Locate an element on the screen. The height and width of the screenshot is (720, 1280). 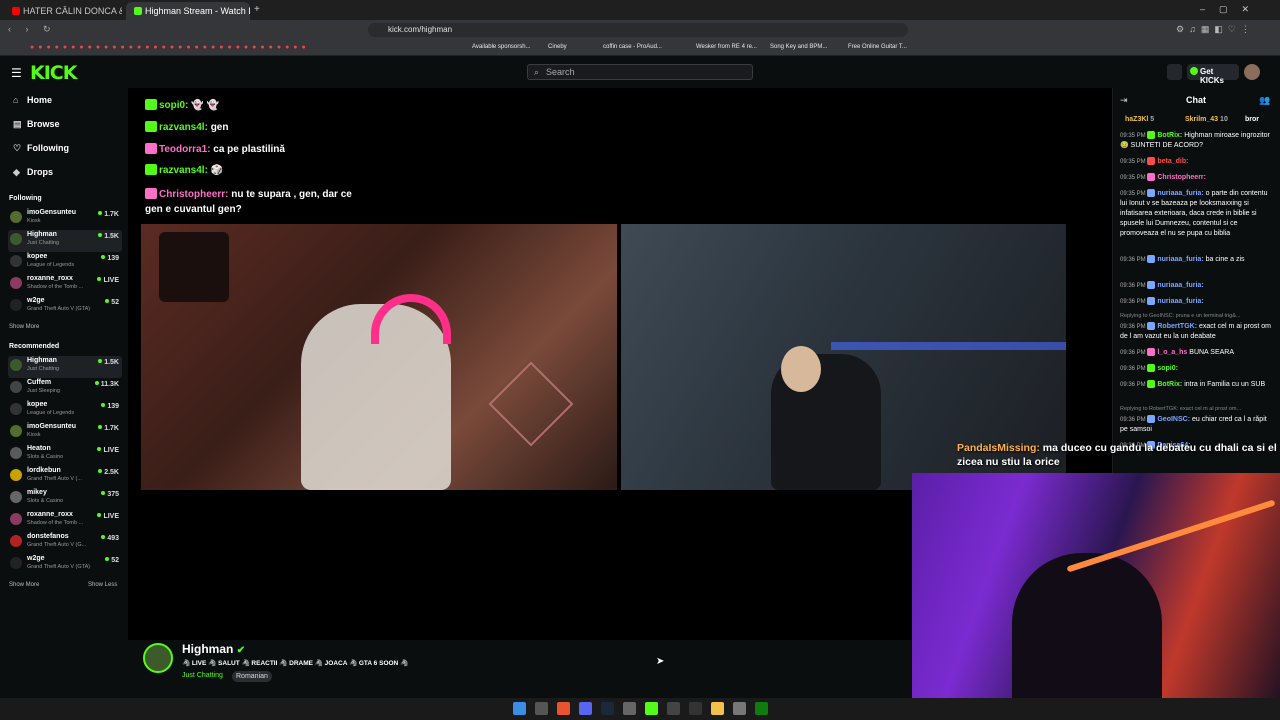
webcam-overlay is located at coordinates (1096, 596).